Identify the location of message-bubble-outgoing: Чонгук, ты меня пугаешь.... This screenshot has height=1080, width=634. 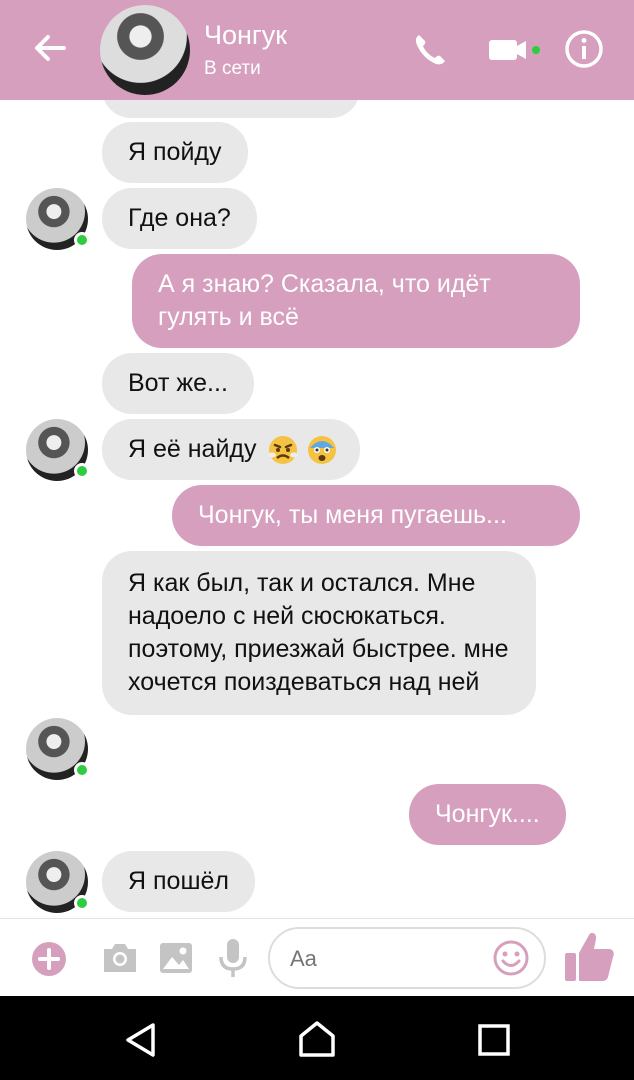
(376, 515).